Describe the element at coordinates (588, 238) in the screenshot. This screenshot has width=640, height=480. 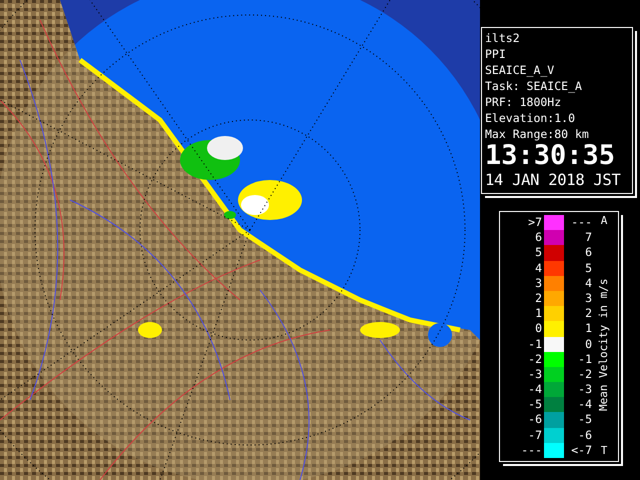
I see `legend-label: 7` at that location.